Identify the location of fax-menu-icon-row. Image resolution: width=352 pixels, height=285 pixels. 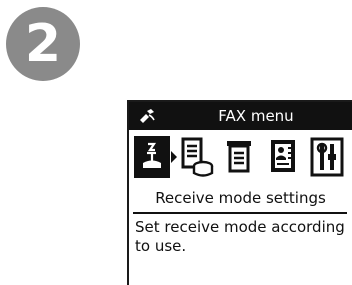
(240, 159).